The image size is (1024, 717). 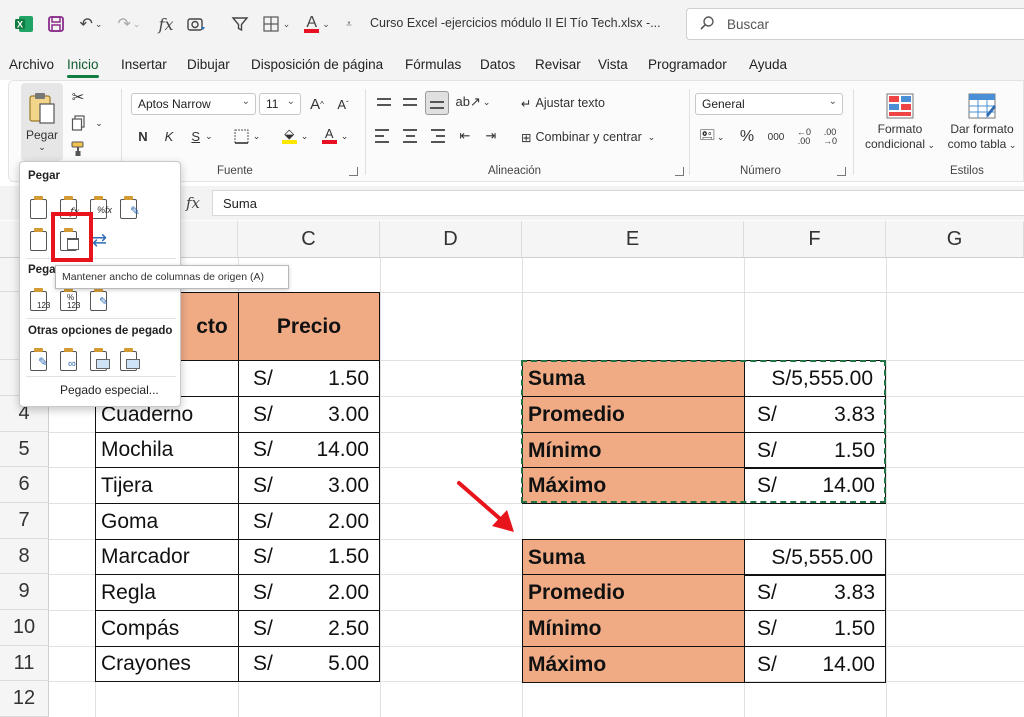 I want to click on row-header-8: 8, so click(x=24, y=556).